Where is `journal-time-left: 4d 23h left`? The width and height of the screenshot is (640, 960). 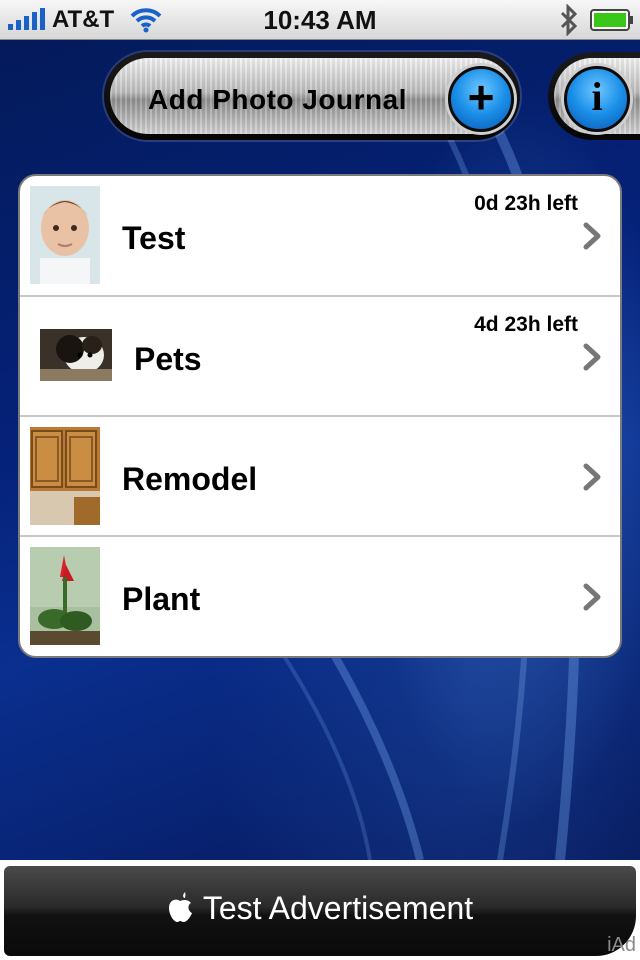 journal-time-left: 4d 23h left is located at coordinates (526, 324).